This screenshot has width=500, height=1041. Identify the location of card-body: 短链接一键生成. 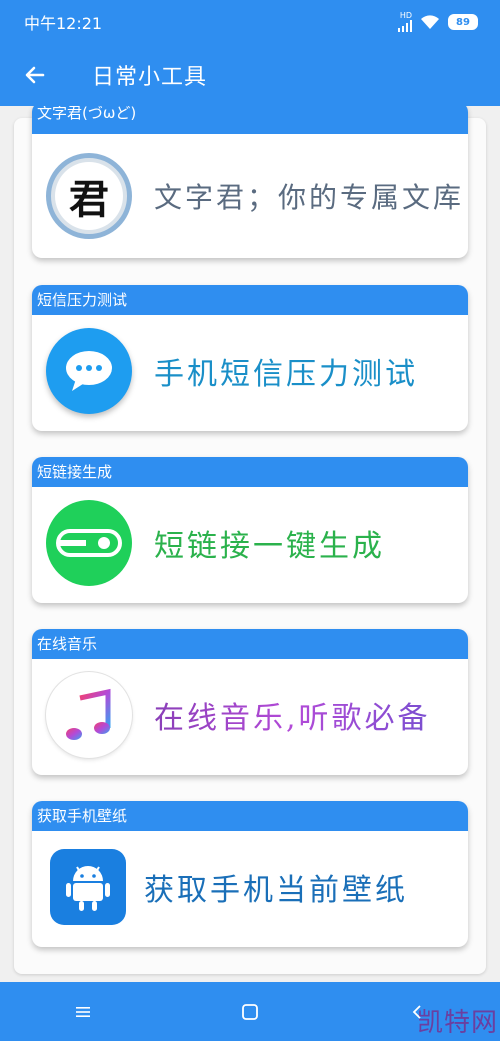
(250, 543).